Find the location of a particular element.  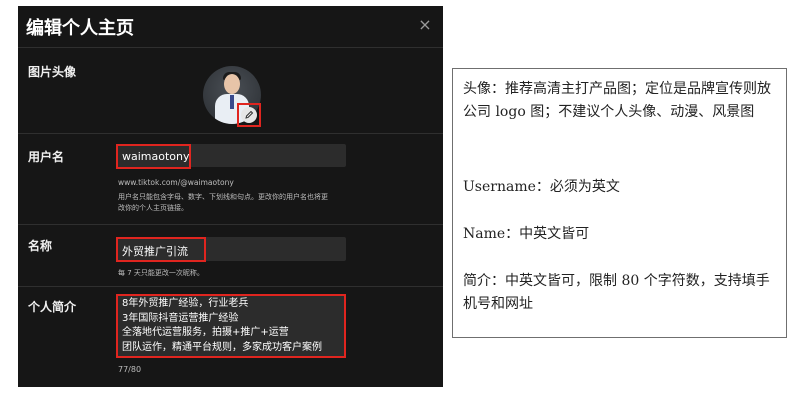

avatar-divider is located at coordinates (230, 133).